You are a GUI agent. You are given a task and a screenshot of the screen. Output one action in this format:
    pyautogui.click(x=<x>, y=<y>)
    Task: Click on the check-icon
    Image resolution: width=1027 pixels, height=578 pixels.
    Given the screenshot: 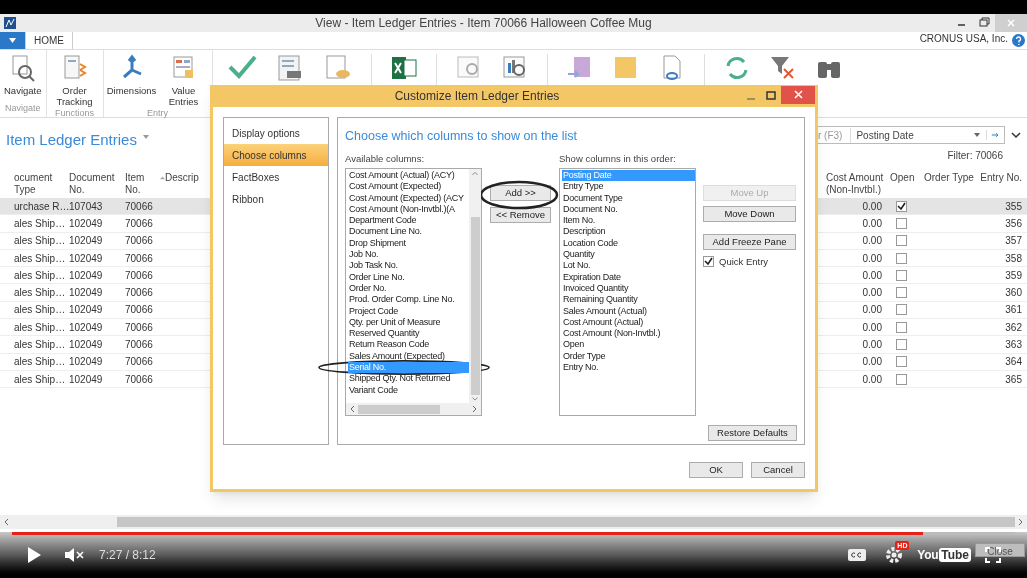 What is the action you would take?
    pyautogui.click(x=241, y=67)
    